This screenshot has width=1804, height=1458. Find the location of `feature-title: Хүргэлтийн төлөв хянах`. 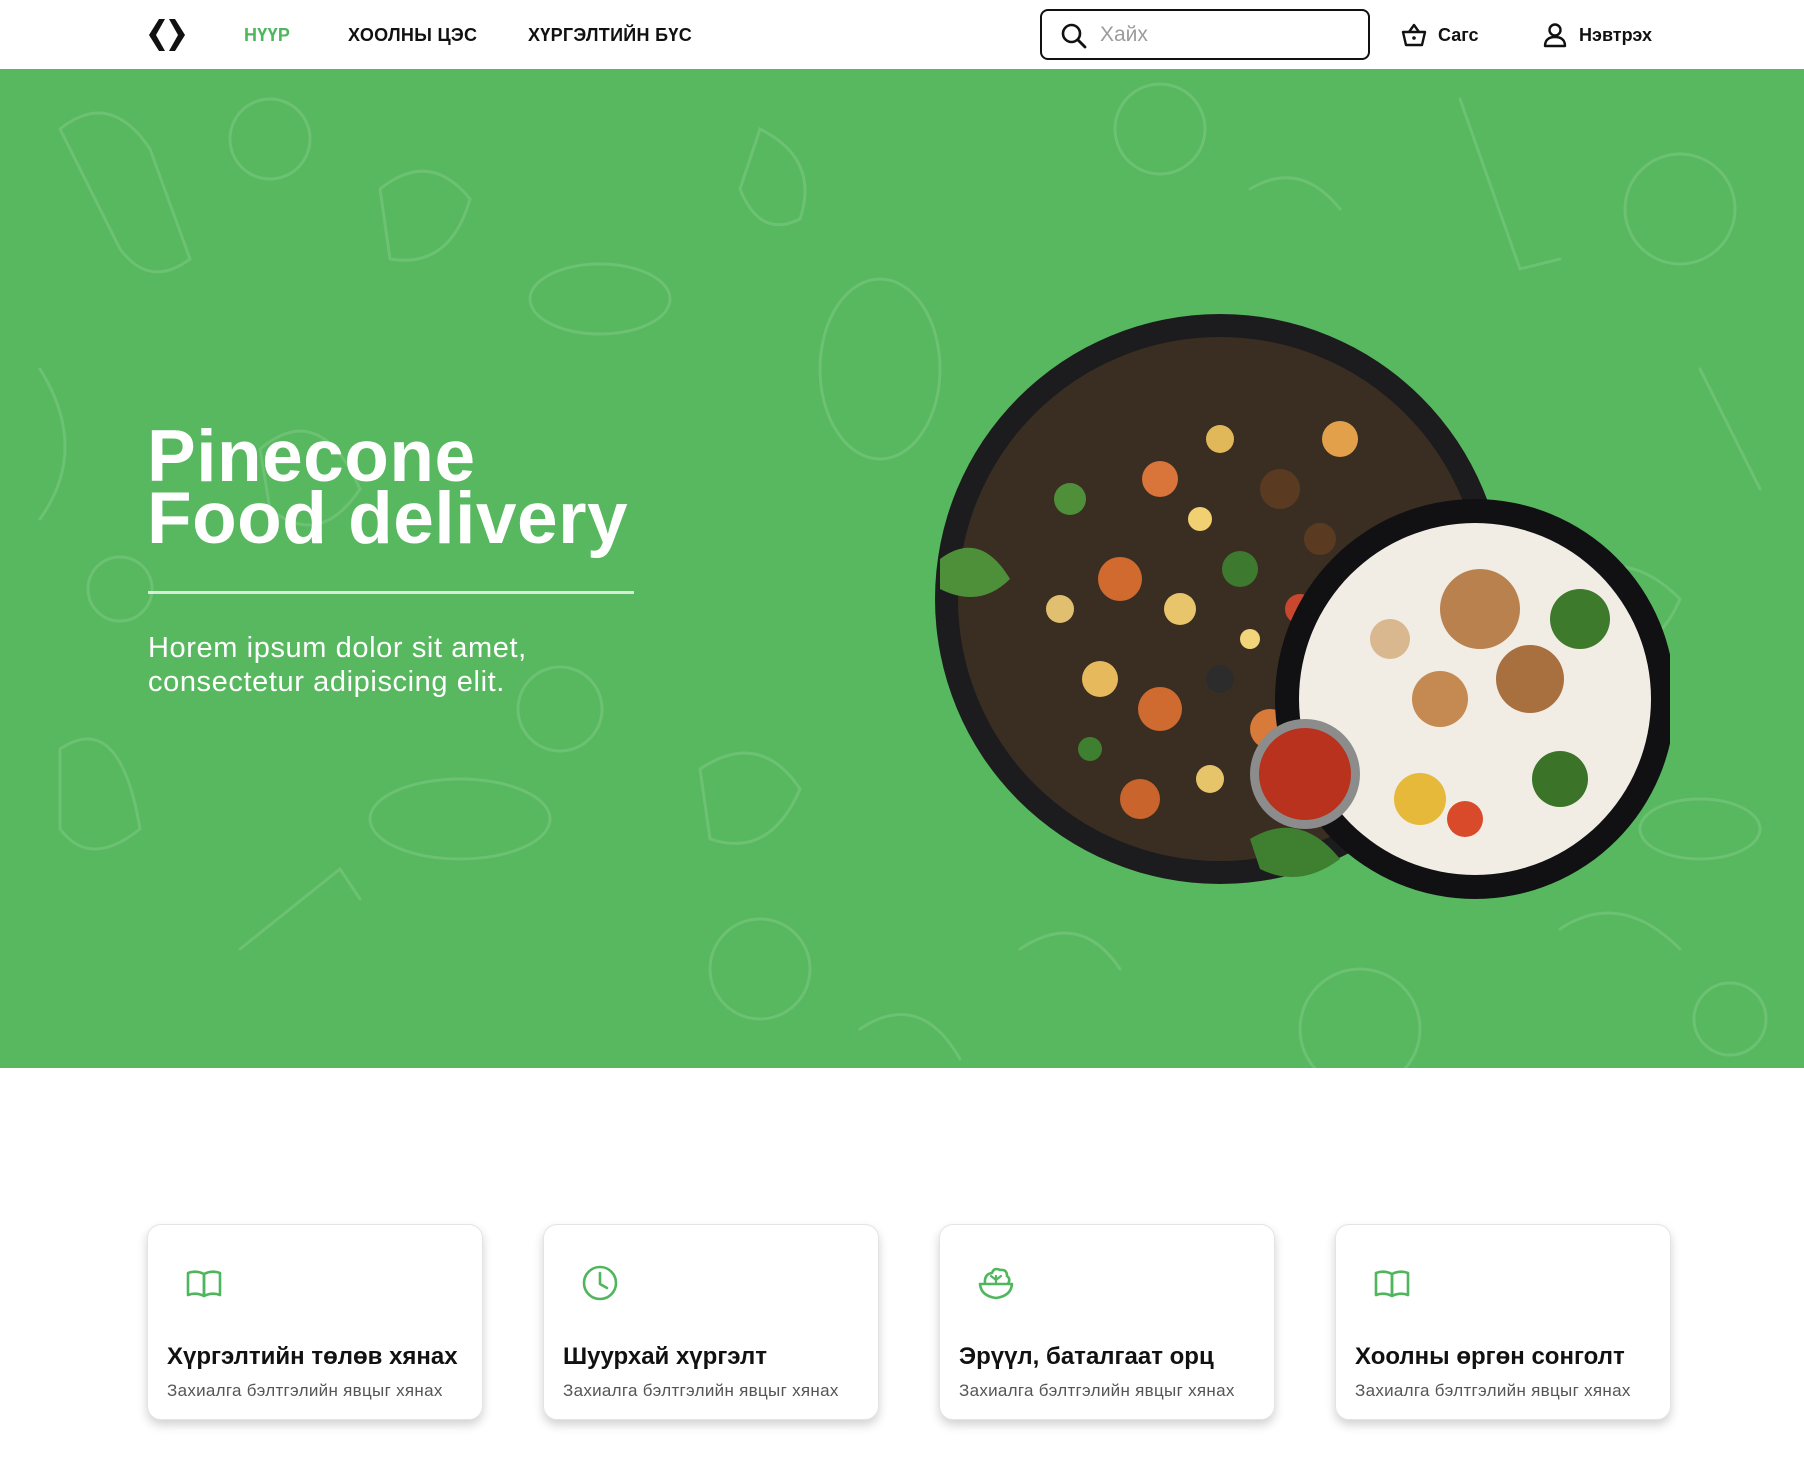

feature-title: Хүргэлтийн төлөв хянах is located at coordinates (312, 1356).